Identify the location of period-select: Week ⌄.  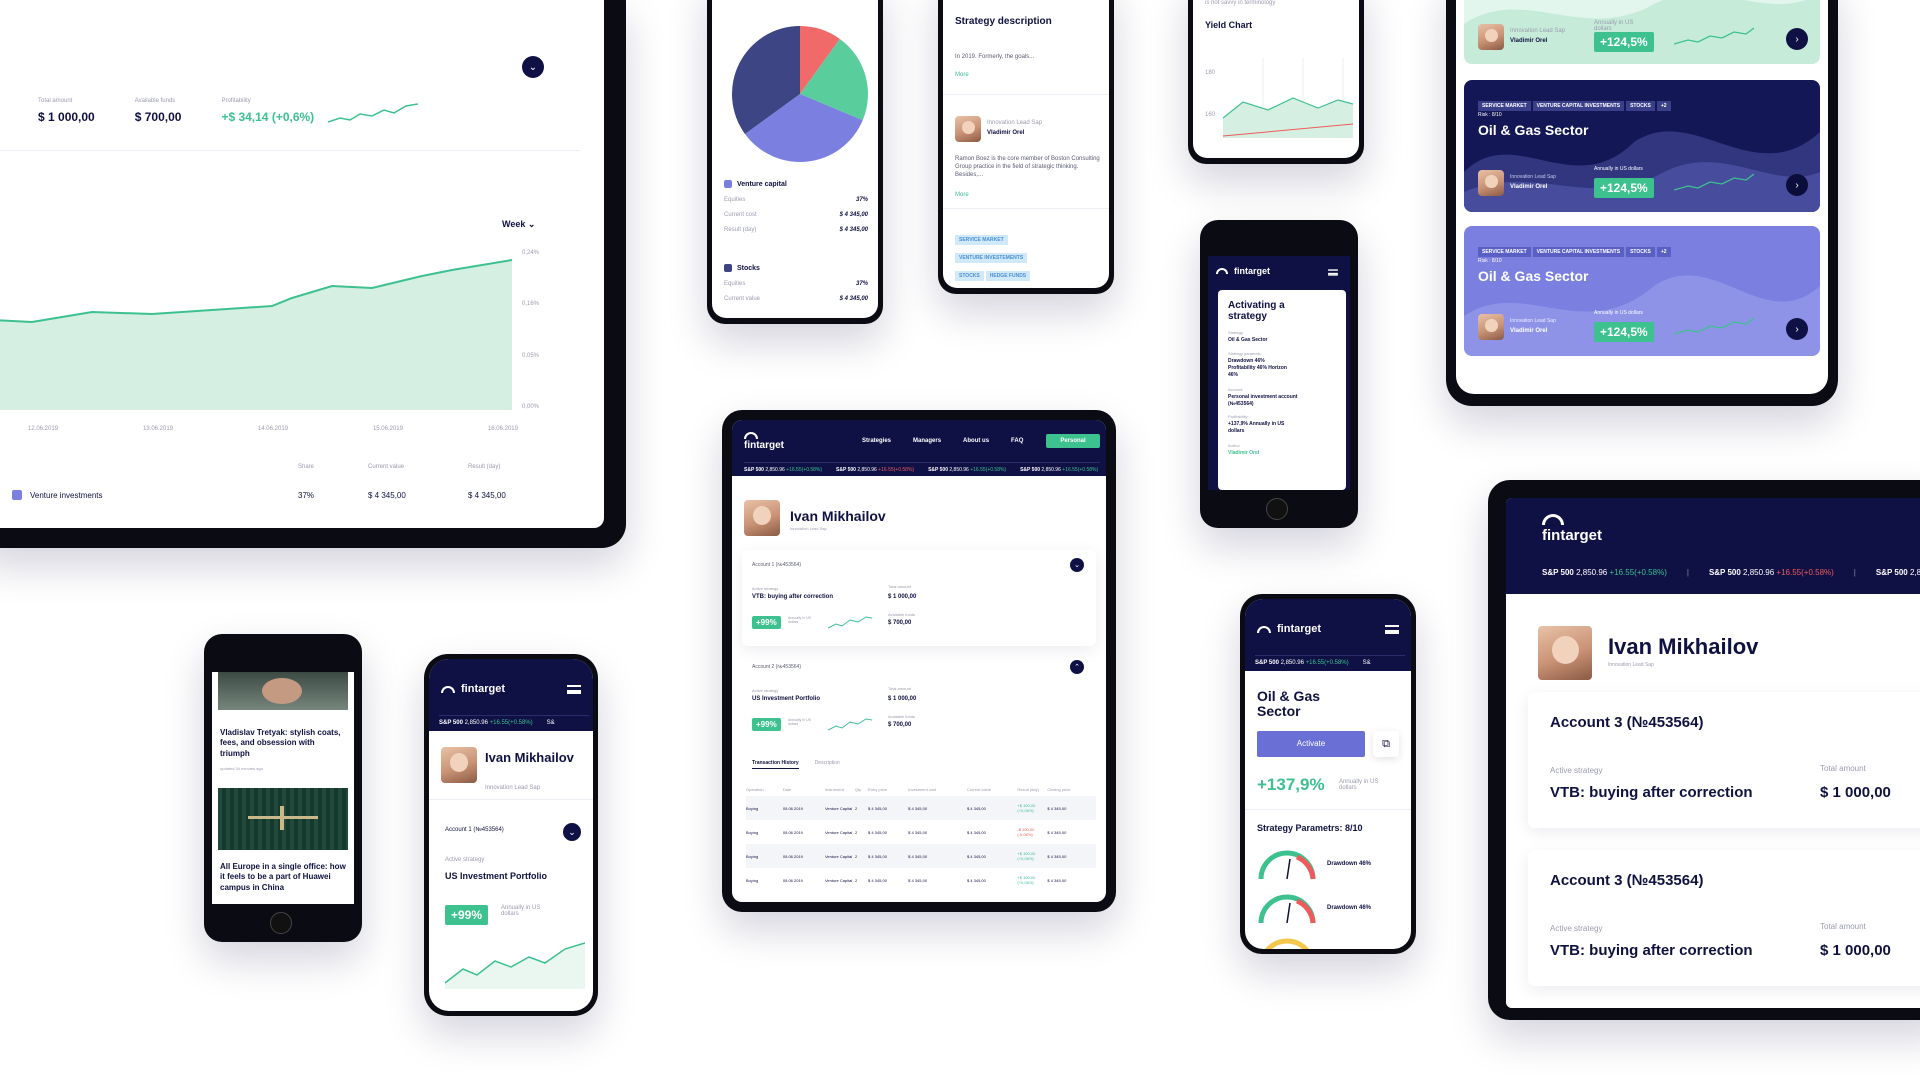
(518, 224).